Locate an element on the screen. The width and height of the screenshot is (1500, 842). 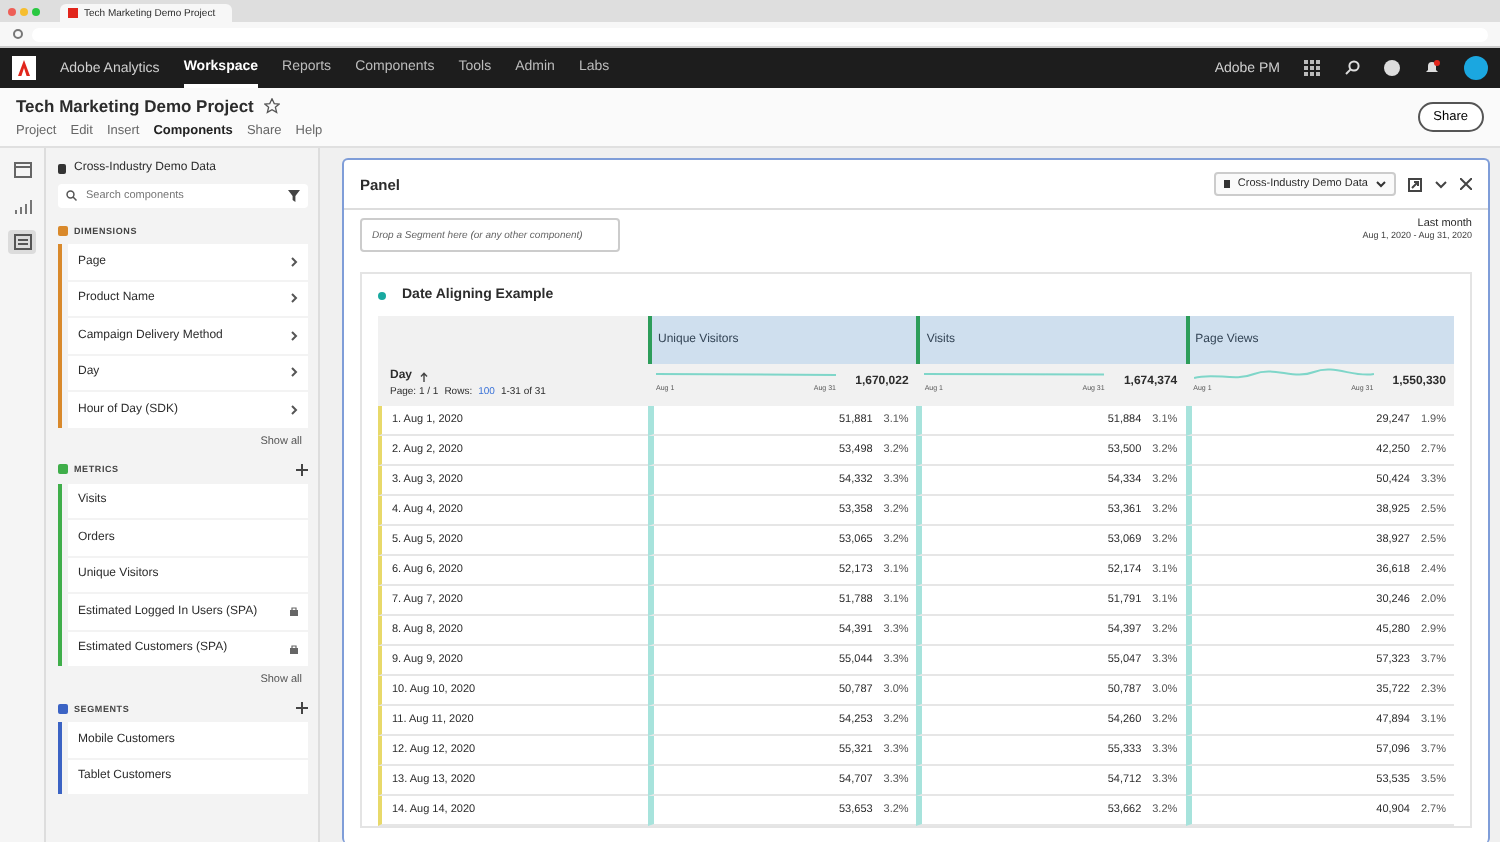
avatar is located at coordinates (1476, 68).